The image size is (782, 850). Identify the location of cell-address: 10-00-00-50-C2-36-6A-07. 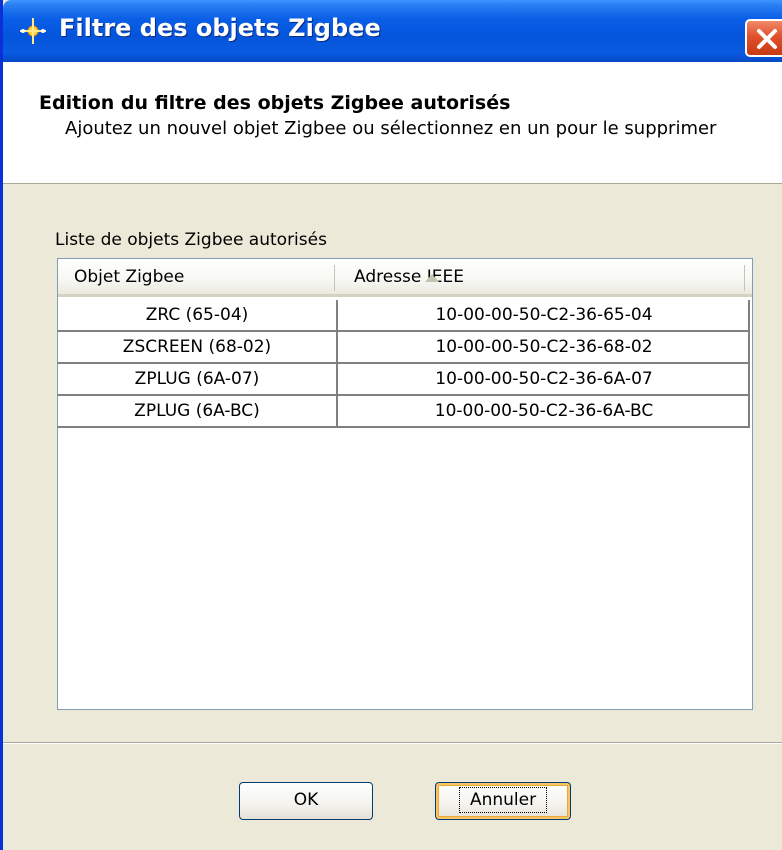
(544, 379).